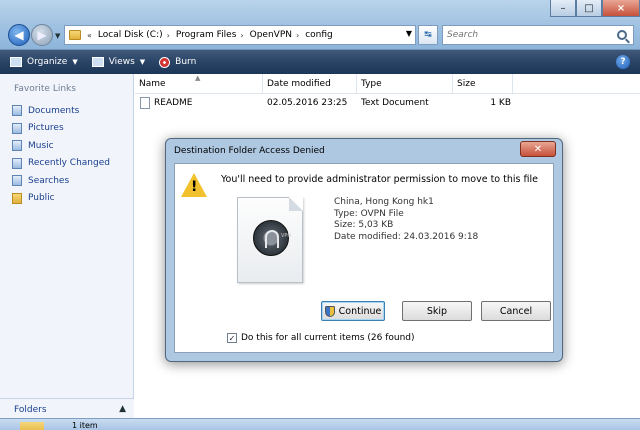 Image resolution: width=640 pixels, height=430 pixels. Describe the element at coordinates (118, 62) in the screenshot. I see `views-button: Views ▼` at that location.